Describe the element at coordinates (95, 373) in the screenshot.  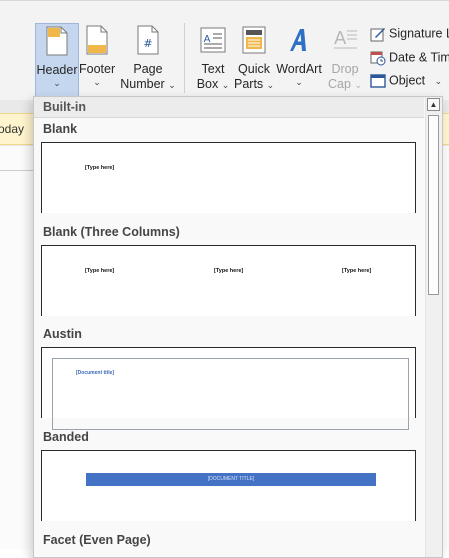
I see `placeholder-text: [Document title]` at that location.